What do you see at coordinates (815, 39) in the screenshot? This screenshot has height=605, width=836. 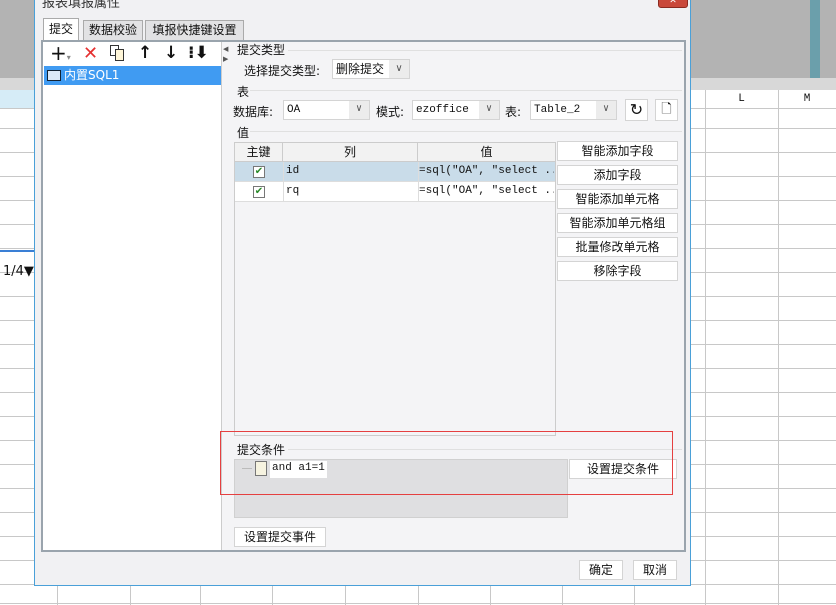 I see `sheet-accent-strip` at bounding box center [815, 39].